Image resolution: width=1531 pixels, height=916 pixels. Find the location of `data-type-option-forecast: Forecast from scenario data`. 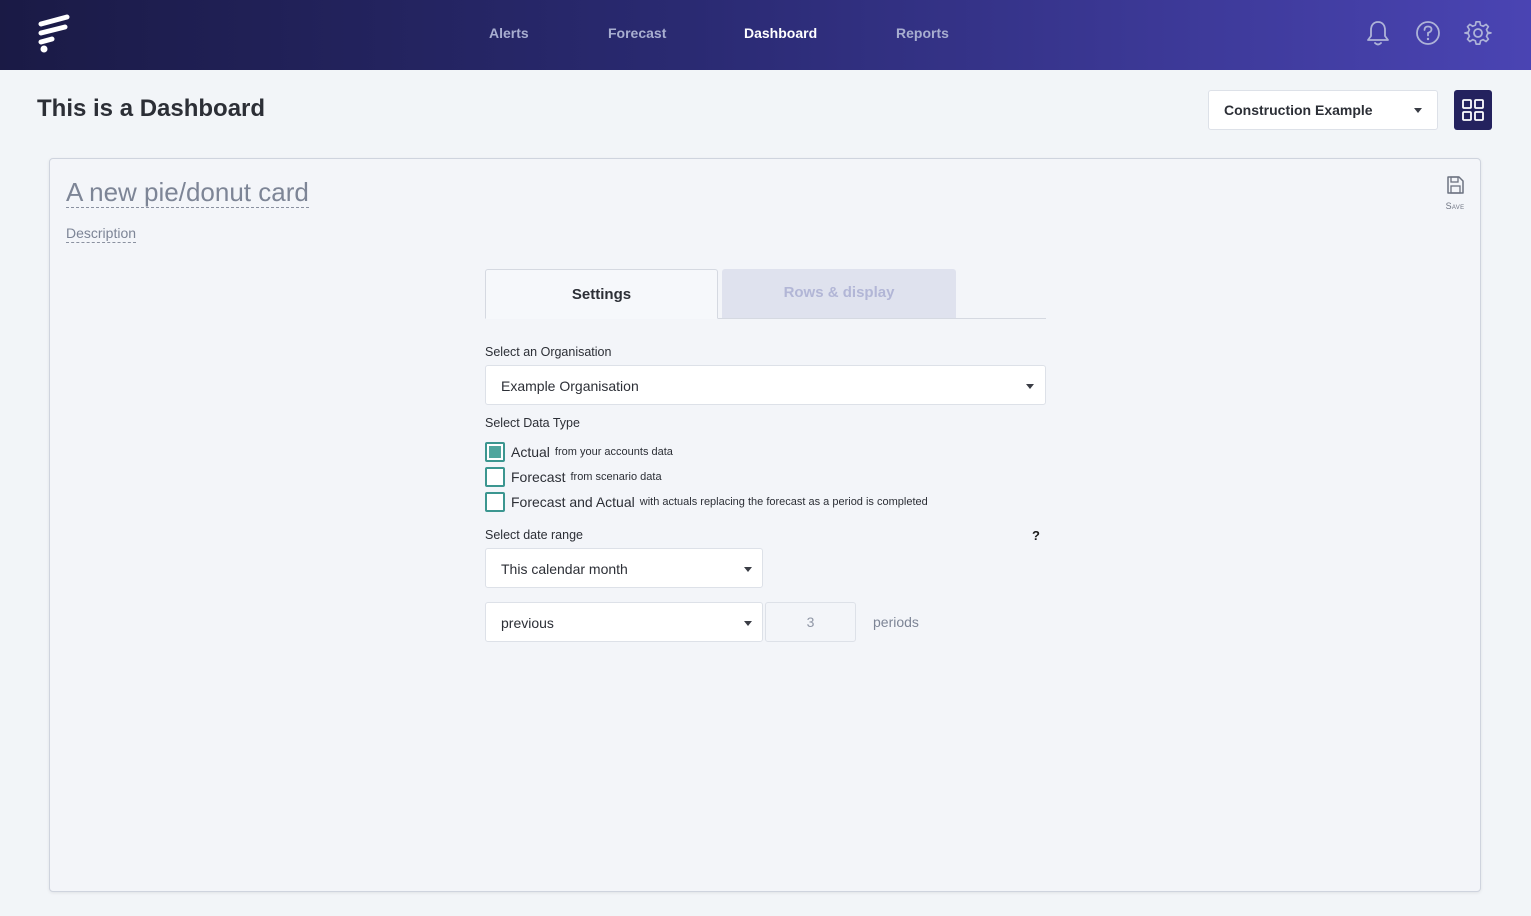

data-type-option-forecast: Forecast from scenario data is located at coordinates (573, 477).